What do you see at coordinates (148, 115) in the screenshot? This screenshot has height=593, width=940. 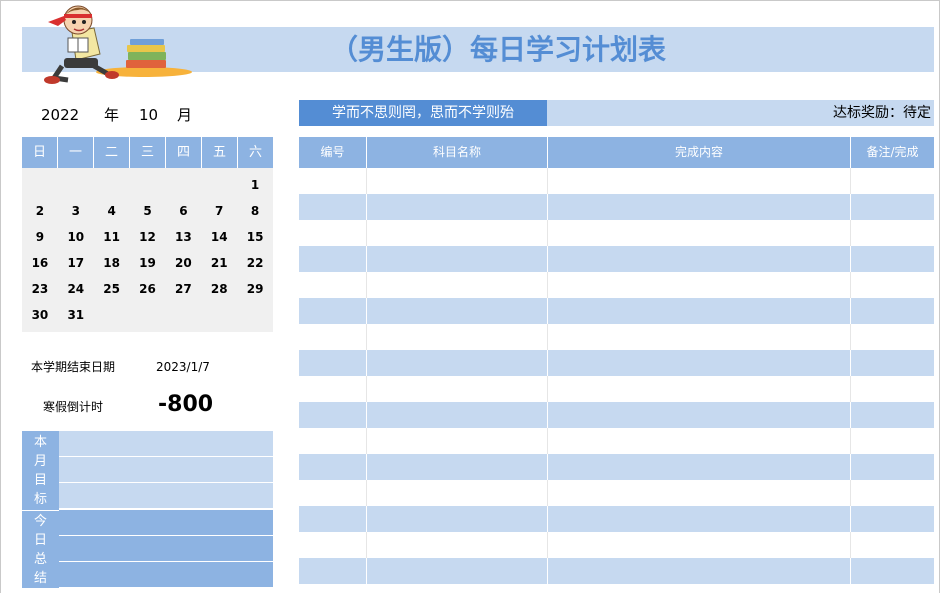 I see `month-value: 10` at bounding box center [148, 115].